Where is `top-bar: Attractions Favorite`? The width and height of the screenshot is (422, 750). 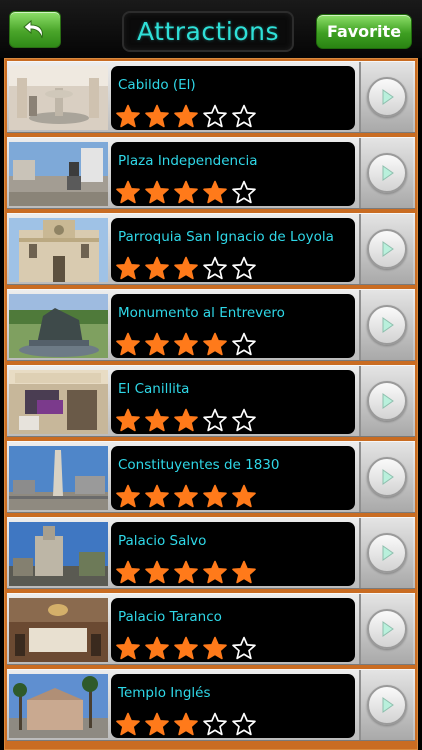 top-bar: Attractions Favorite is located at coordinates (211, 29).